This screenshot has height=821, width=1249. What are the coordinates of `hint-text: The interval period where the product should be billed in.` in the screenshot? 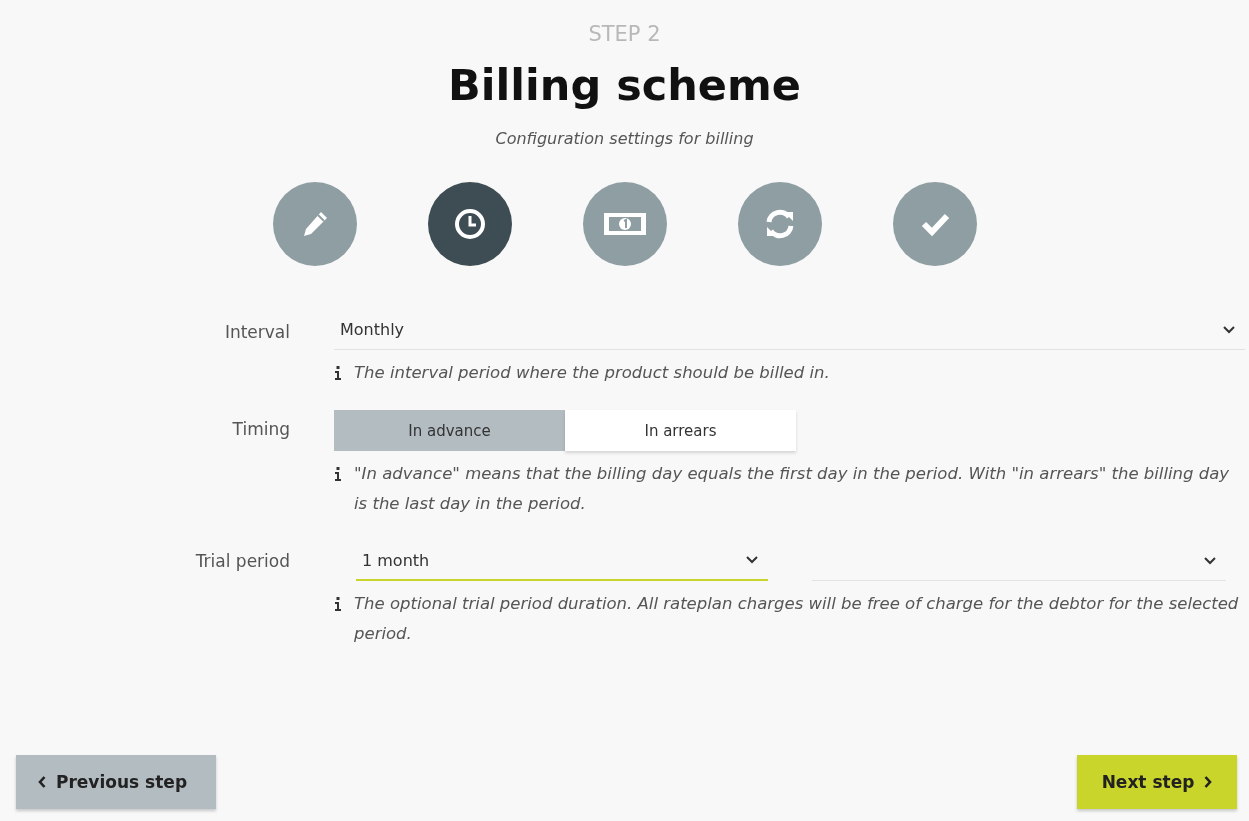 It's located at (592, 373).